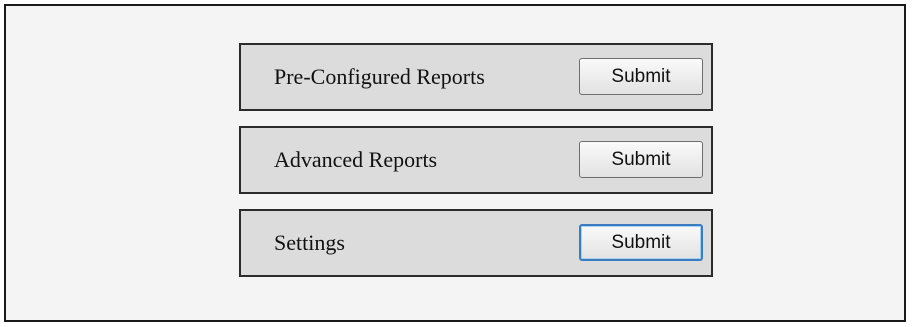  I want to click on pre-configured-reports-label: Pre-Configured Reports, so click(379, 76).